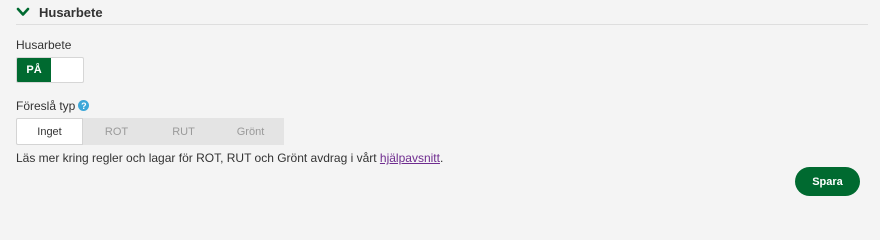 This screenshot has width=880, height=240. Describe the element at coordinates (49, 131) in the screenshot. I see `option-inget: Inget` at that location.